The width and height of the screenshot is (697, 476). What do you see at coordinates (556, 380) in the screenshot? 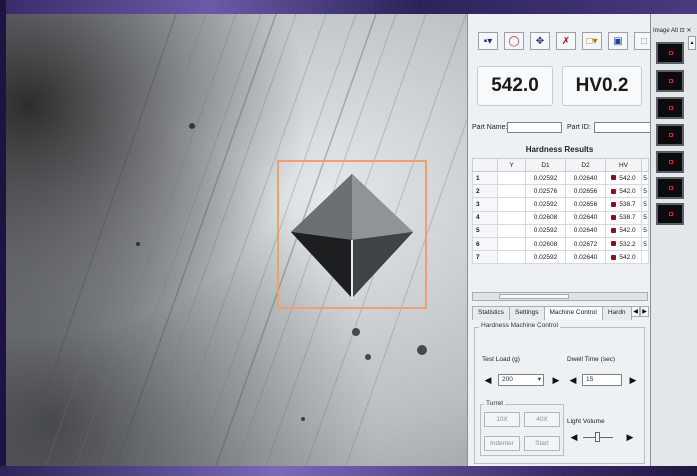
I see `load-increase-icon: ▶` at bounding box center [556, 380].